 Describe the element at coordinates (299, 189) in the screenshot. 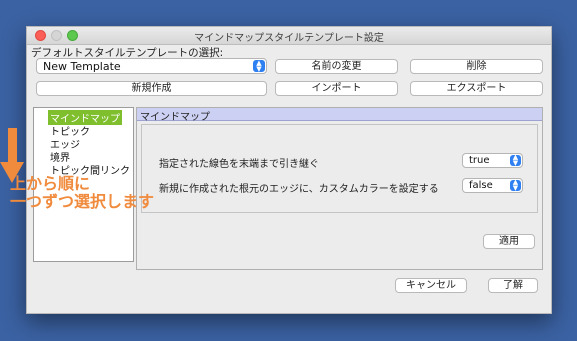

I see `custom-root-edge-color-label: 新規に作成された根元のエッジに、カスタムカラーを設定する` at that location.